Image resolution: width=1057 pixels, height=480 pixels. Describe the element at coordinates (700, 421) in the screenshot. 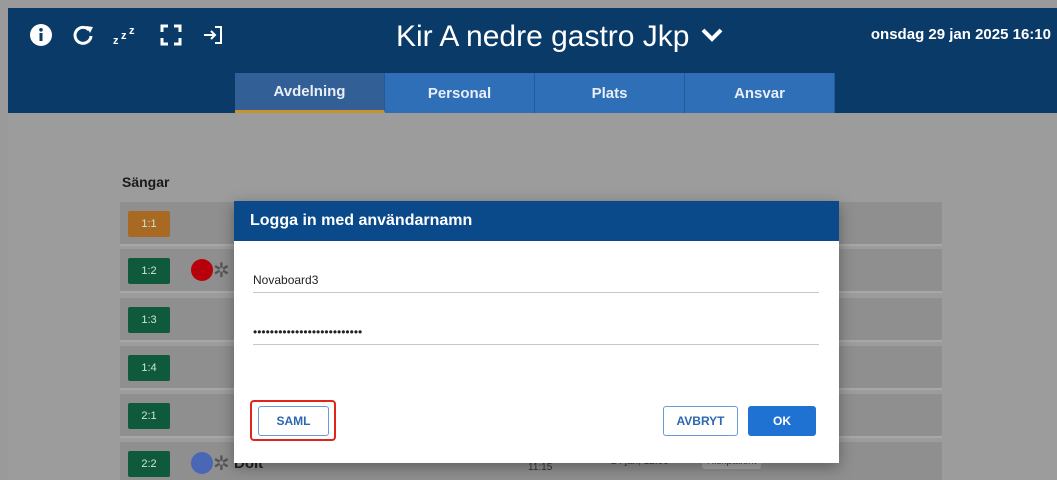

I see `cancel-button: AVBRYT` at that location.